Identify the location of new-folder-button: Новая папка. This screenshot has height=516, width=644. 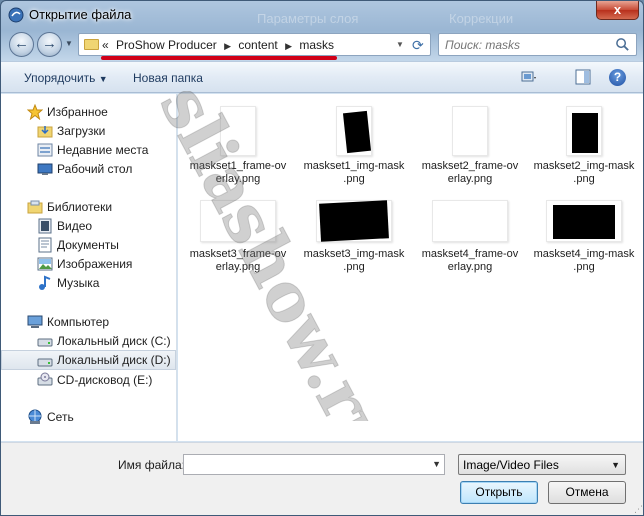
(168, 78).